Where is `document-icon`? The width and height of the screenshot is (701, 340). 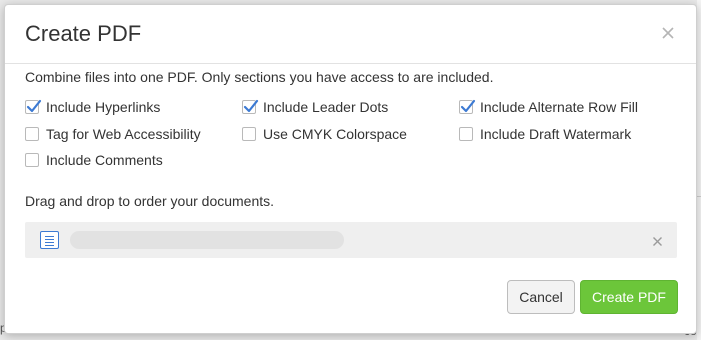 document-icon is located at coordinates (49, 240).